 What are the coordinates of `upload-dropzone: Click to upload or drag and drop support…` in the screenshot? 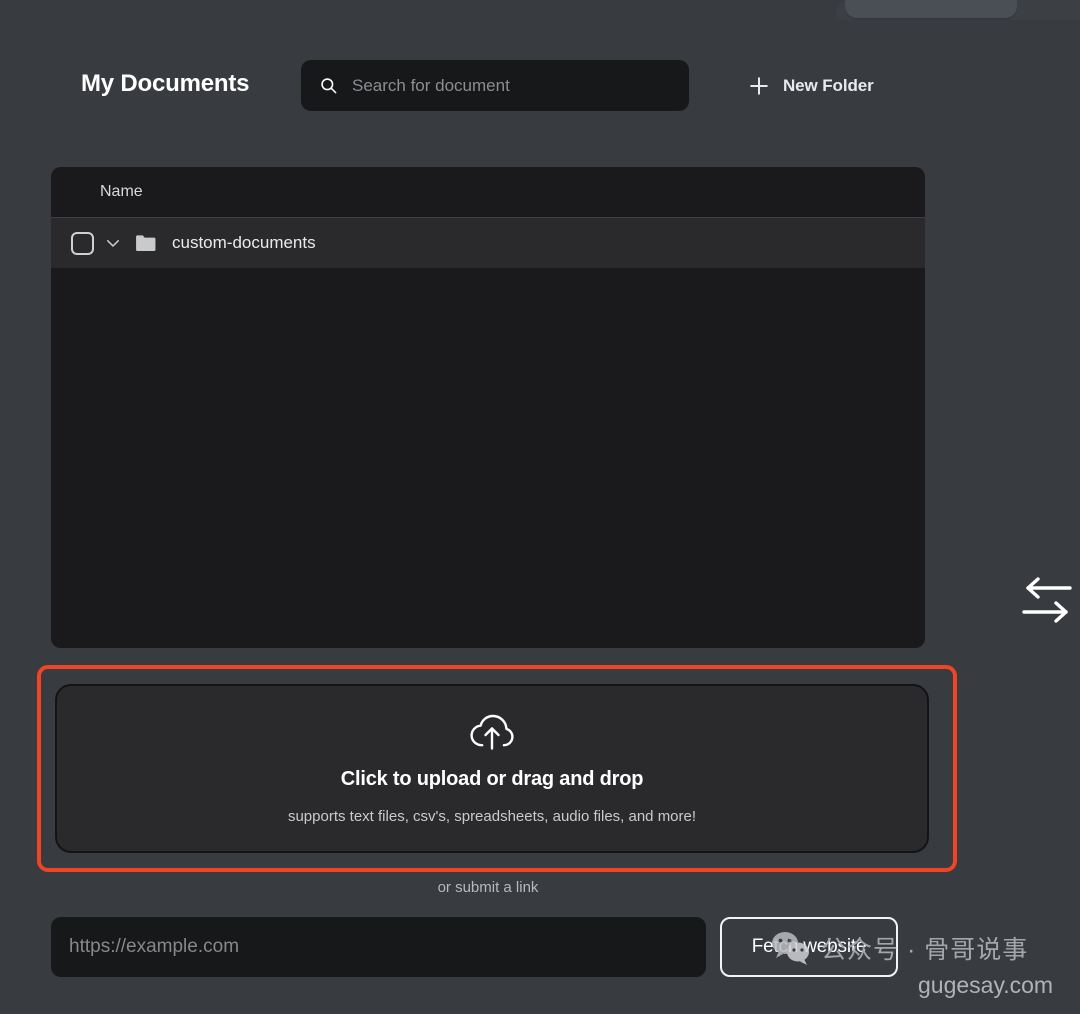 It's located at (492, 768).